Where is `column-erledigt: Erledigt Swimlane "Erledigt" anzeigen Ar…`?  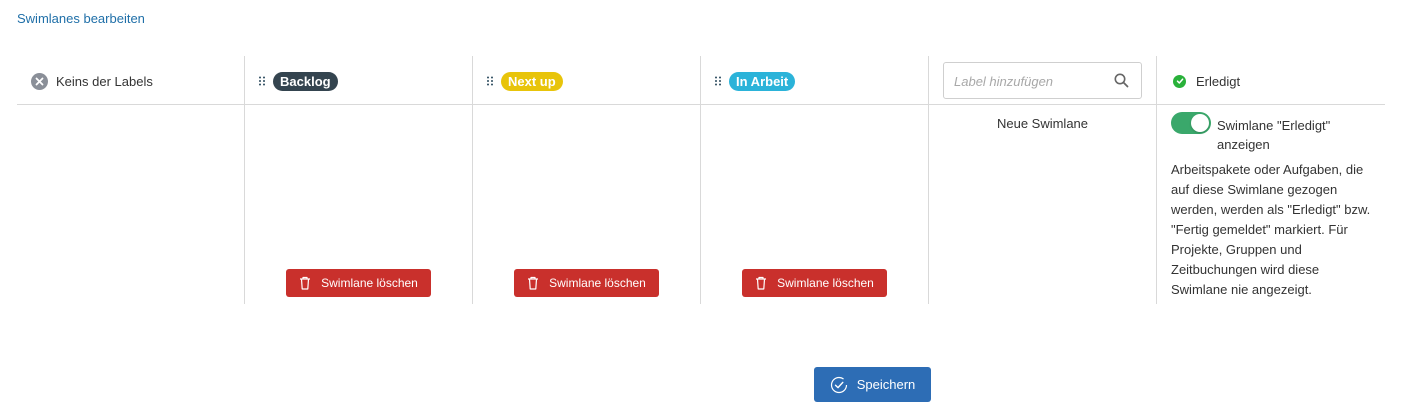
column-erledigt: Erledigt Swimlane "Erledigt" anzeigen Ar… is located at coordinates (1271, 180).